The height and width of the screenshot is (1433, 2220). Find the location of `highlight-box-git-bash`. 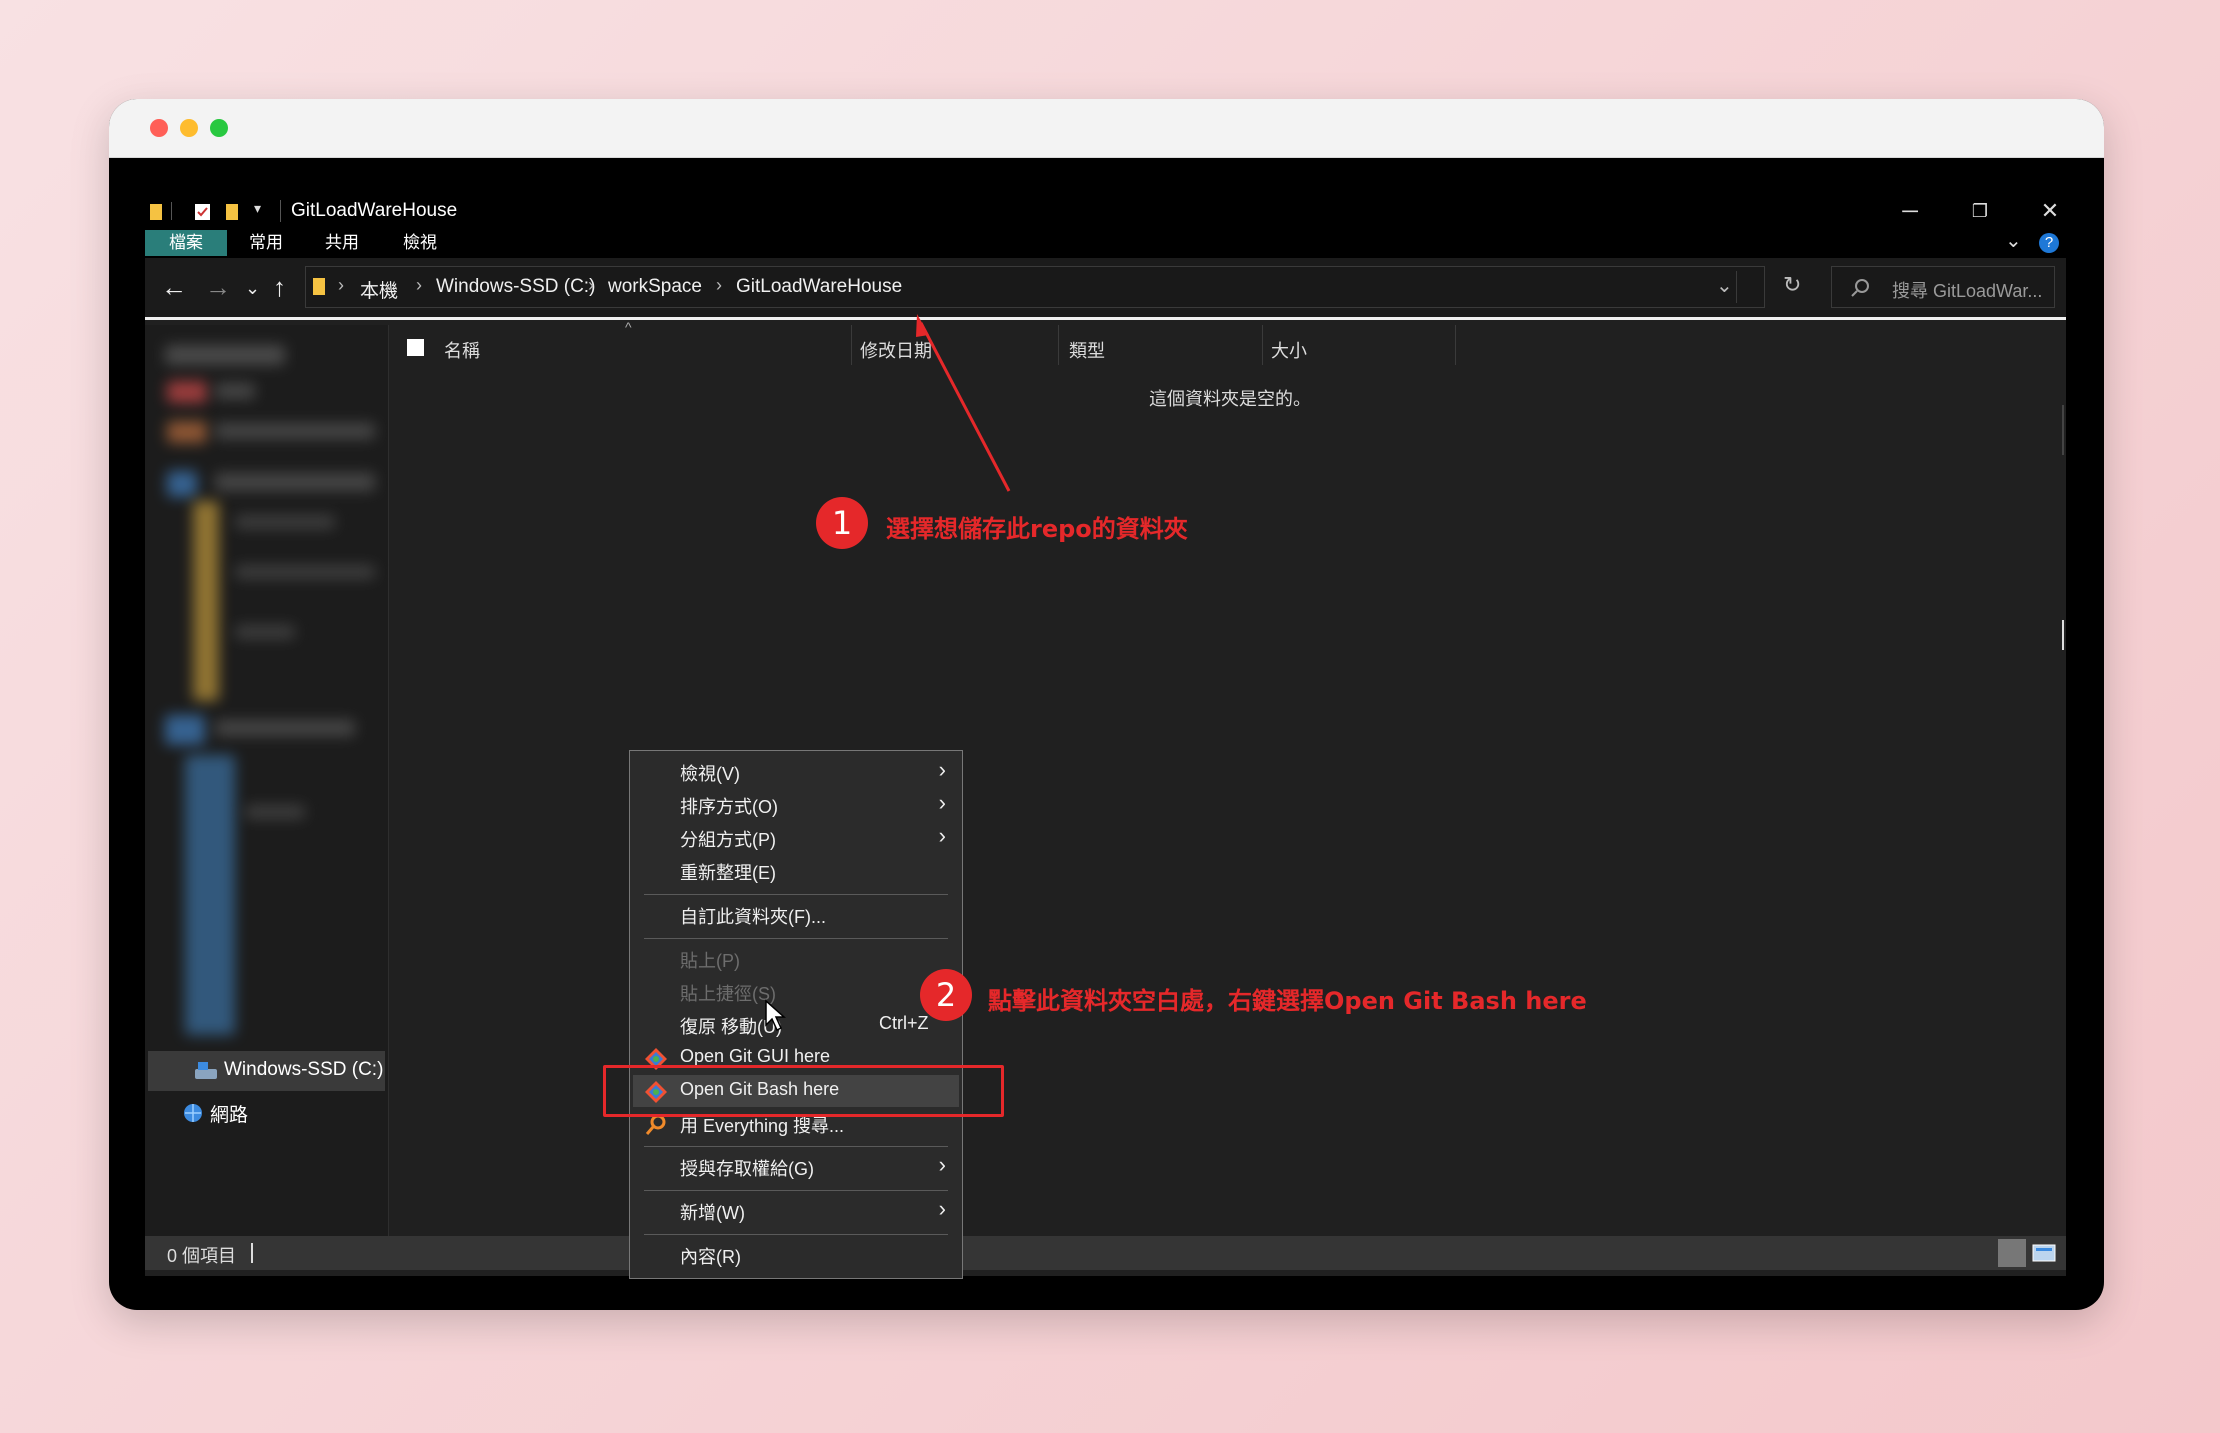

highlight-box-git-bash is located at coordinates (803, 1091).